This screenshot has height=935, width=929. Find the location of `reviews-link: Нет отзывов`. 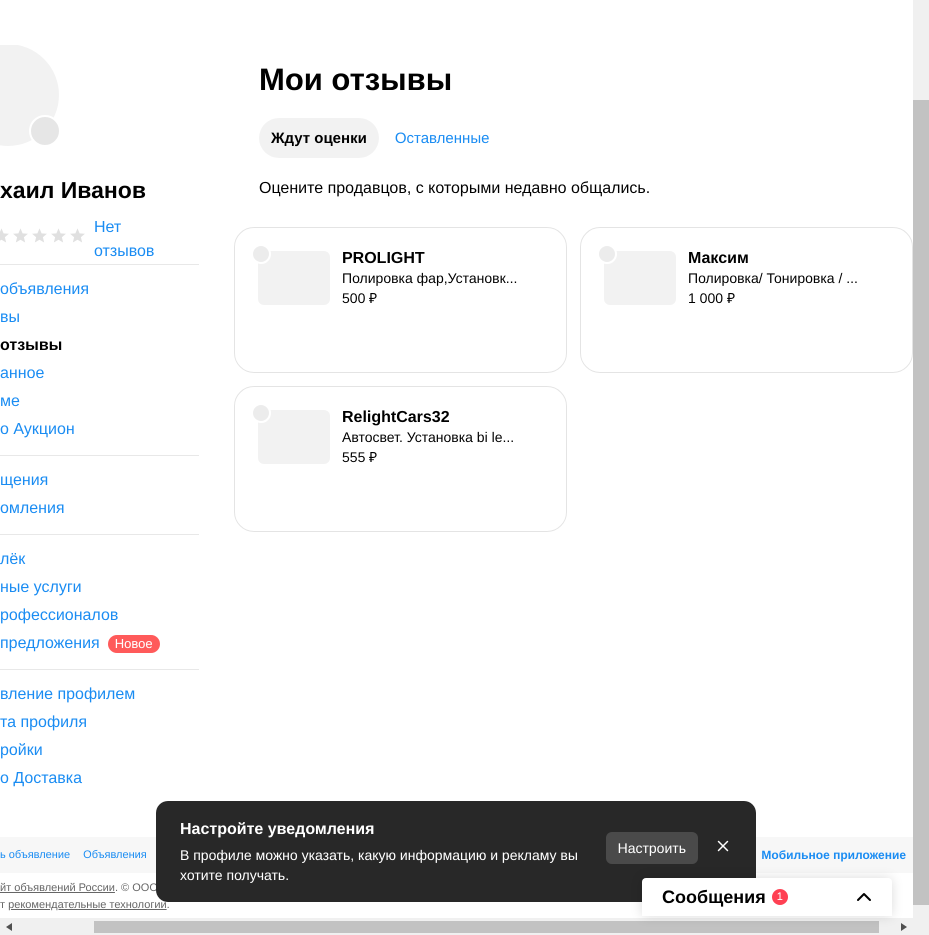

reviews-link: Нет отзывов is located at coordinates (134, 240).